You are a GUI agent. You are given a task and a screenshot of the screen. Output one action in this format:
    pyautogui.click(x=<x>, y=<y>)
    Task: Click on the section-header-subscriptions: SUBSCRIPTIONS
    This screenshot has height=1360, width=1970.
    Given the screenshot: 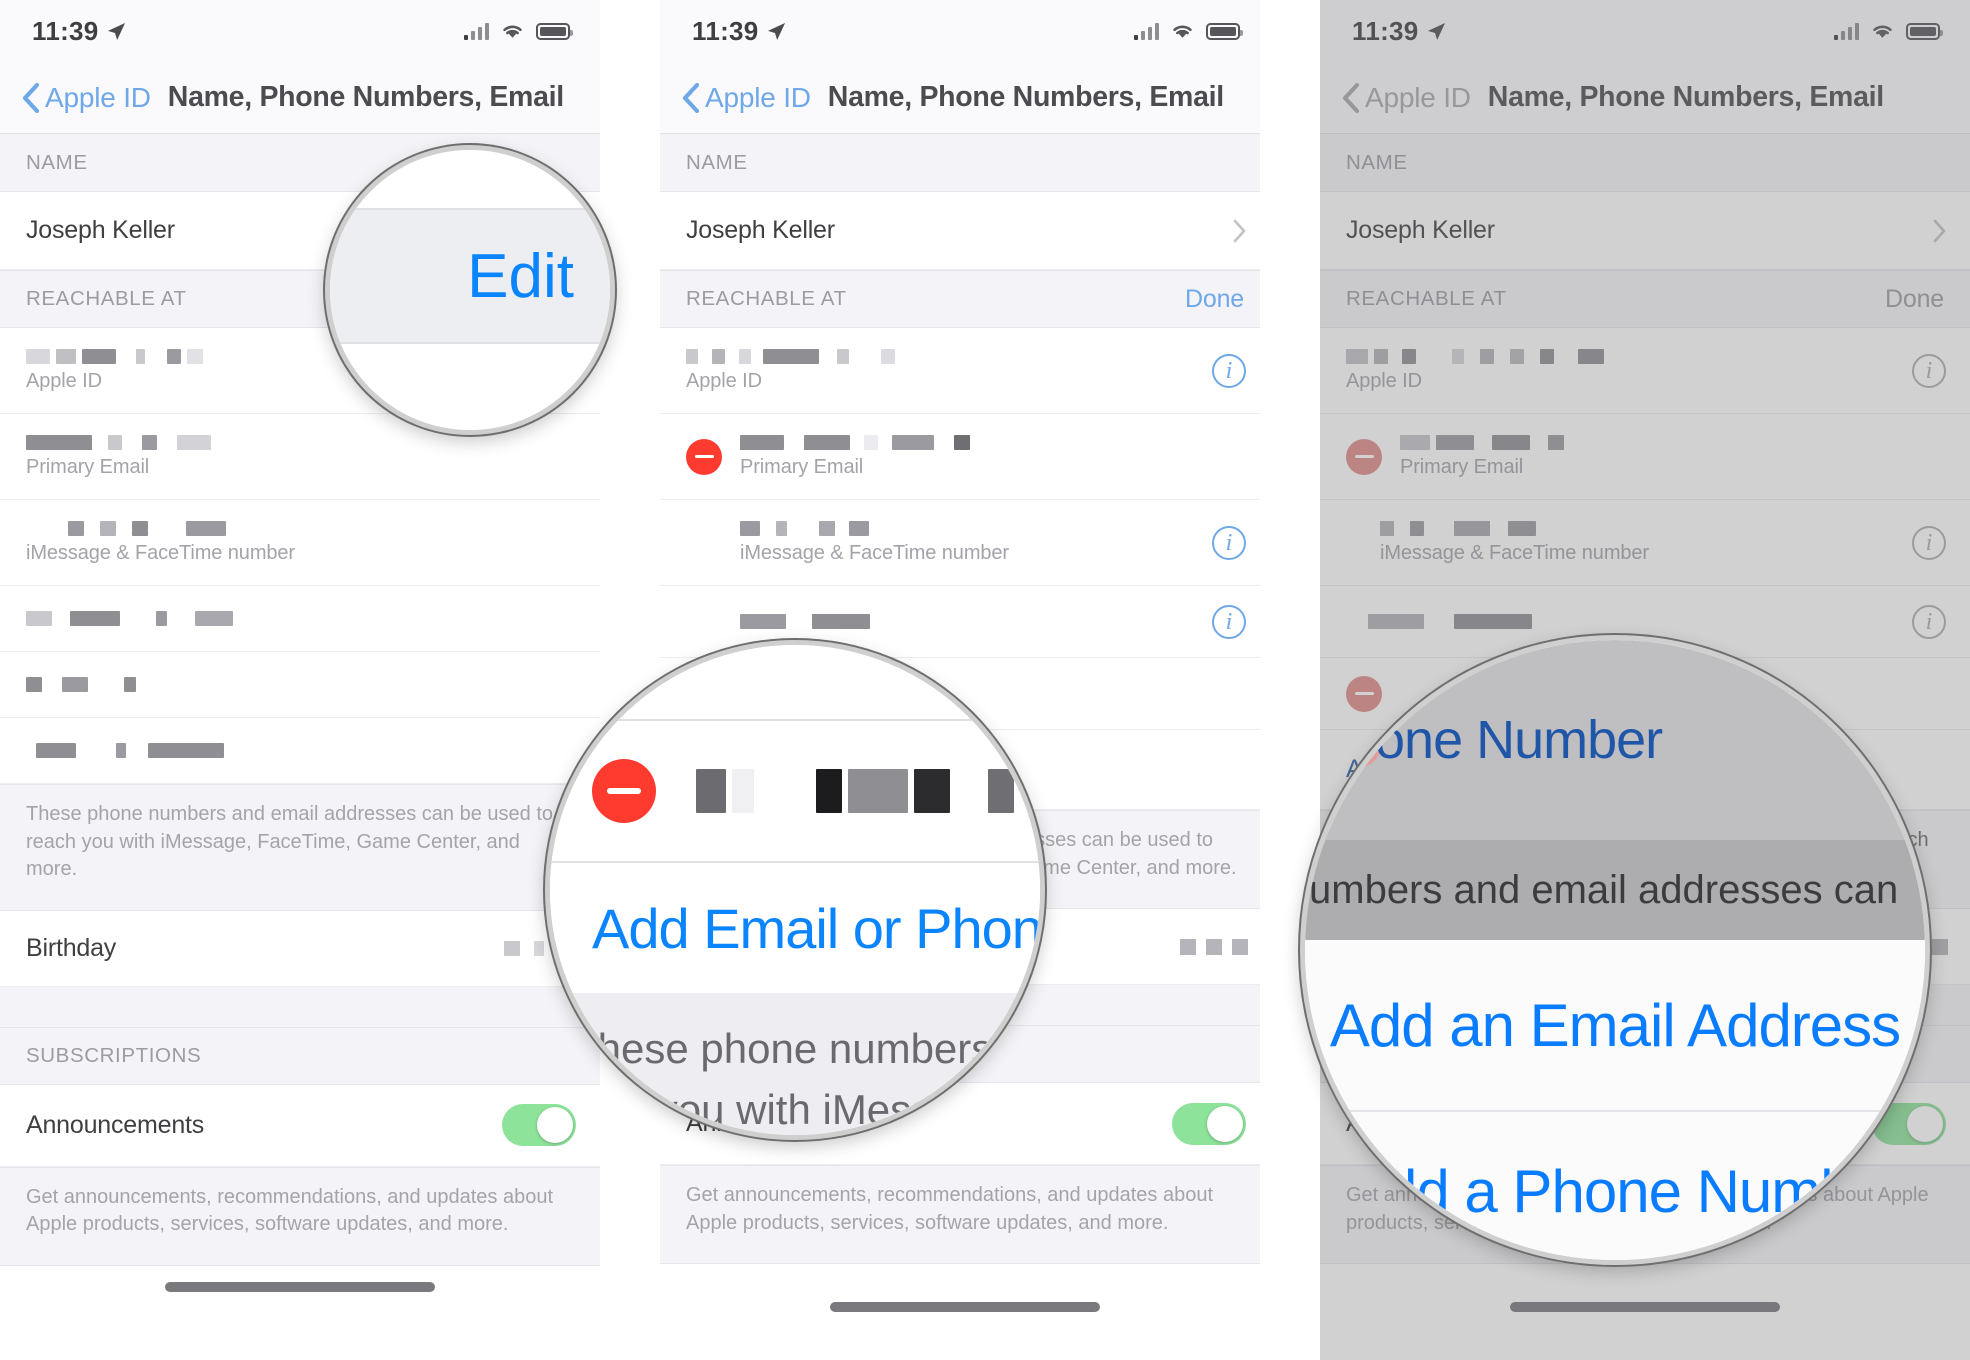 What is the action you would take?
    pyautogui.click(x=300, y=1055)
    